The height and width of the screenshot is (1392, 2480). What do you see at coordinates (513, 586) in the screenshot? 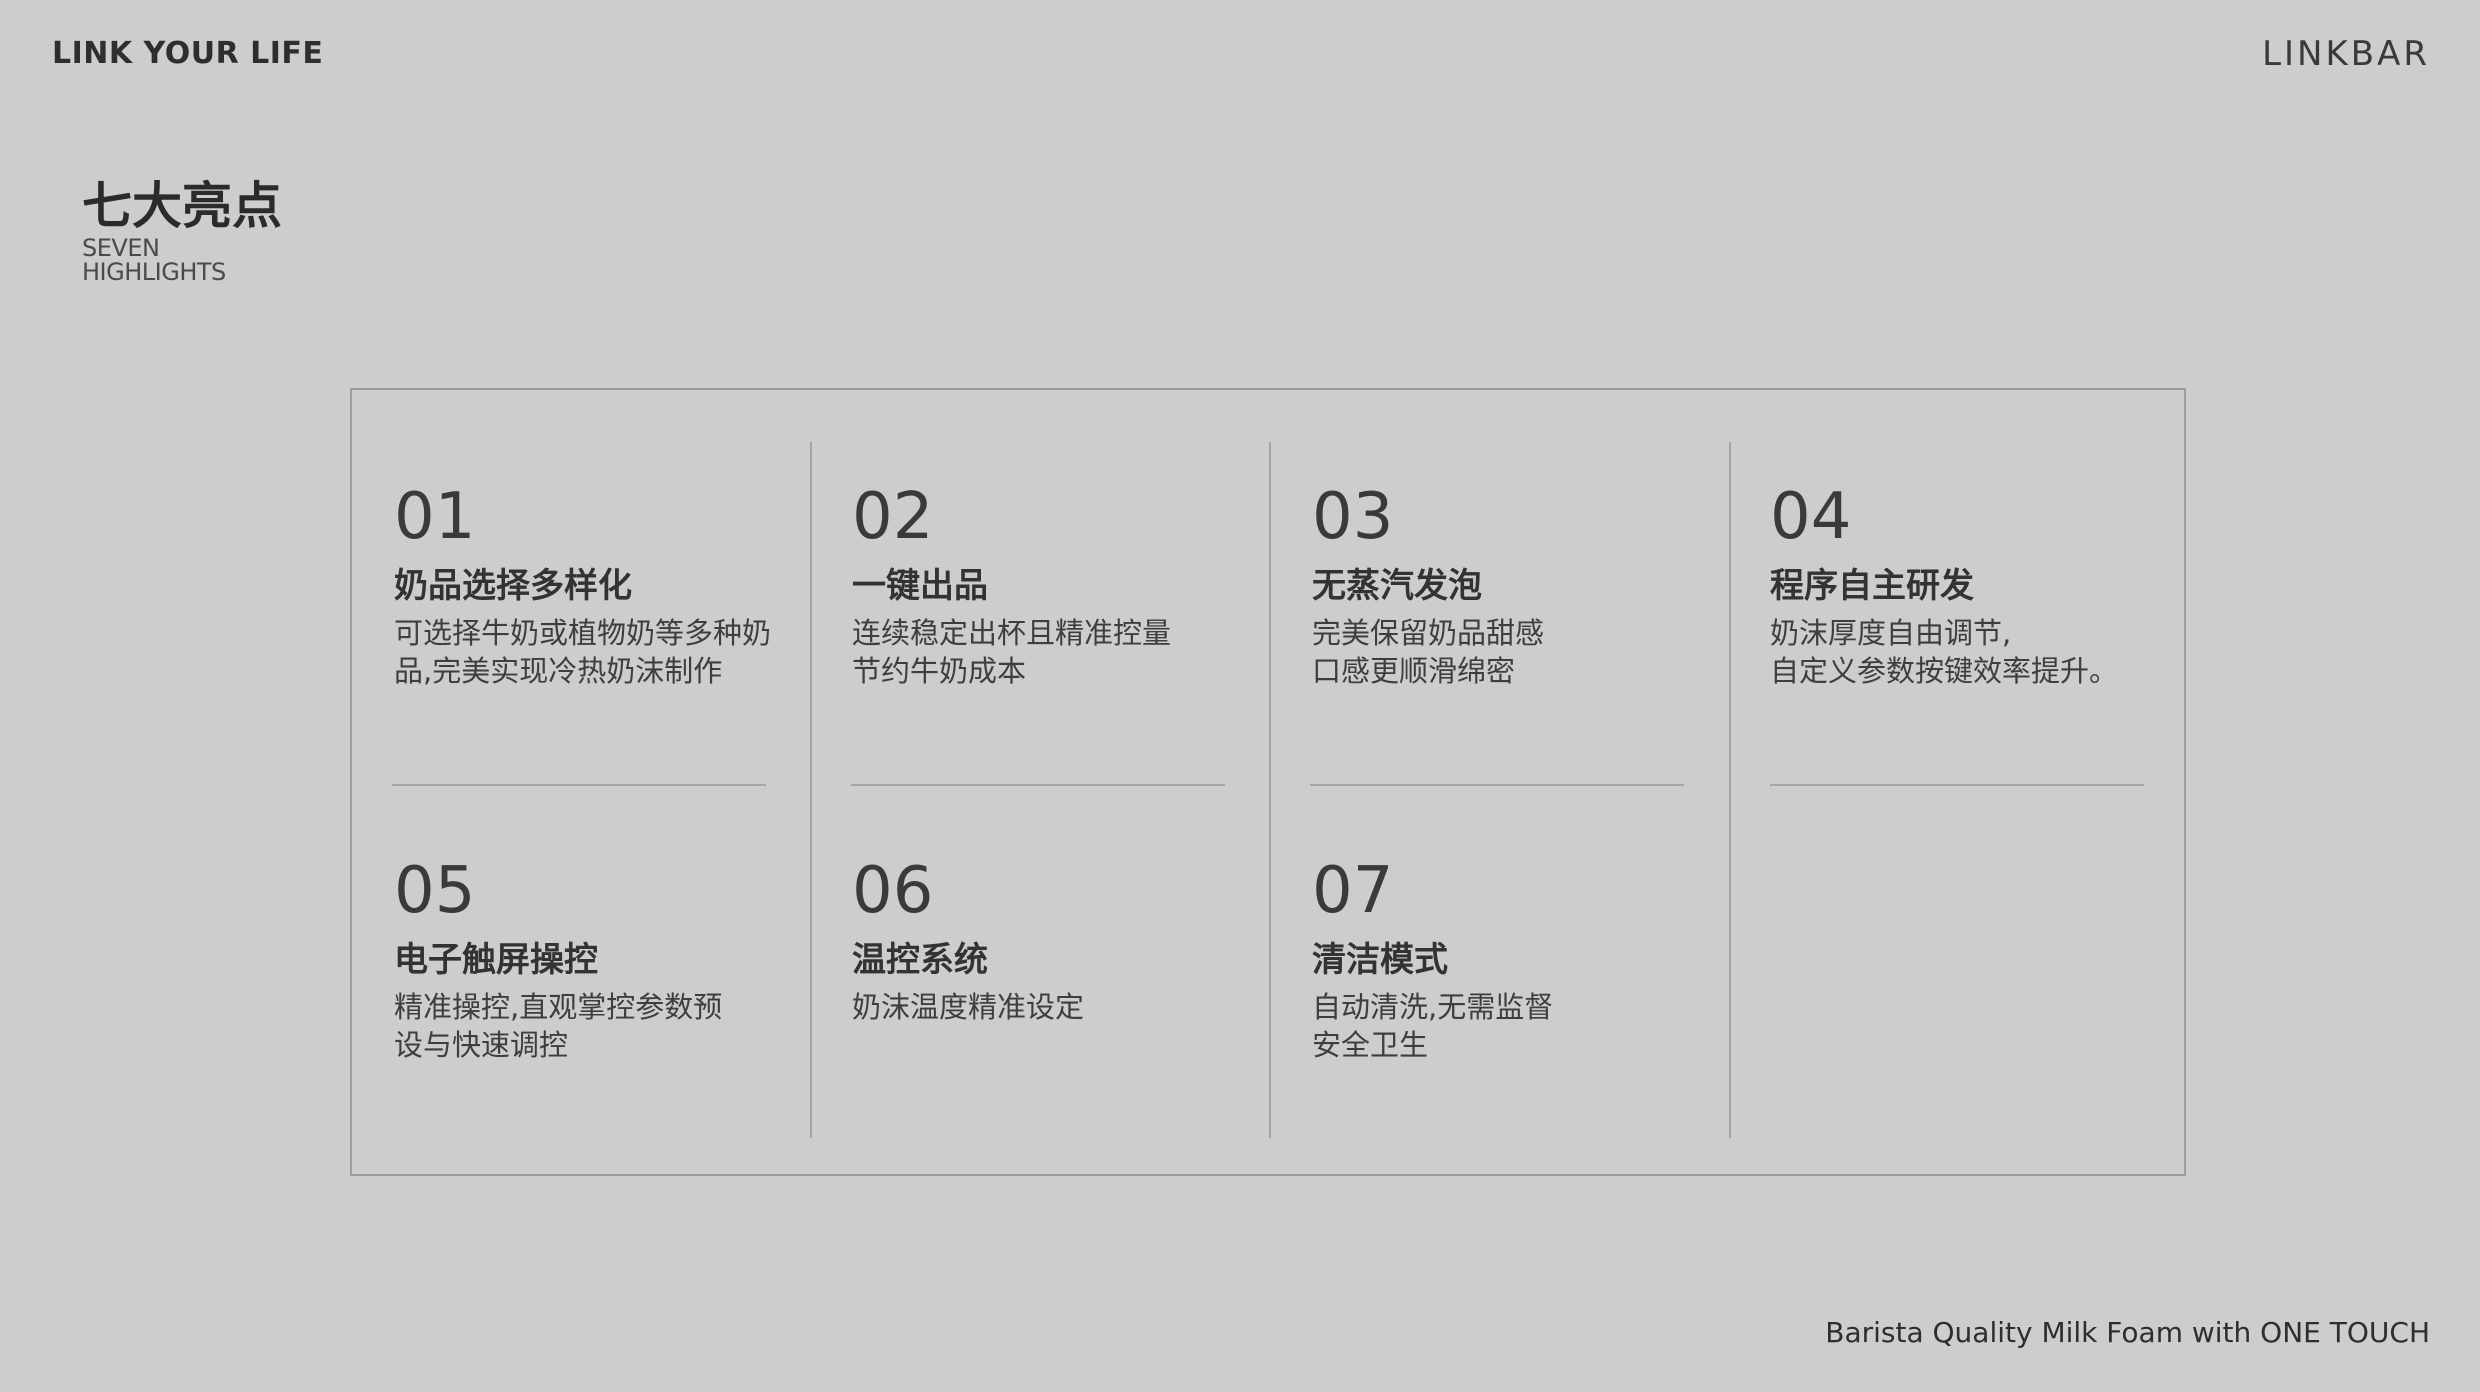
I see `highlight-title: 奶品选择多样化` at bounding box center [513, 586].